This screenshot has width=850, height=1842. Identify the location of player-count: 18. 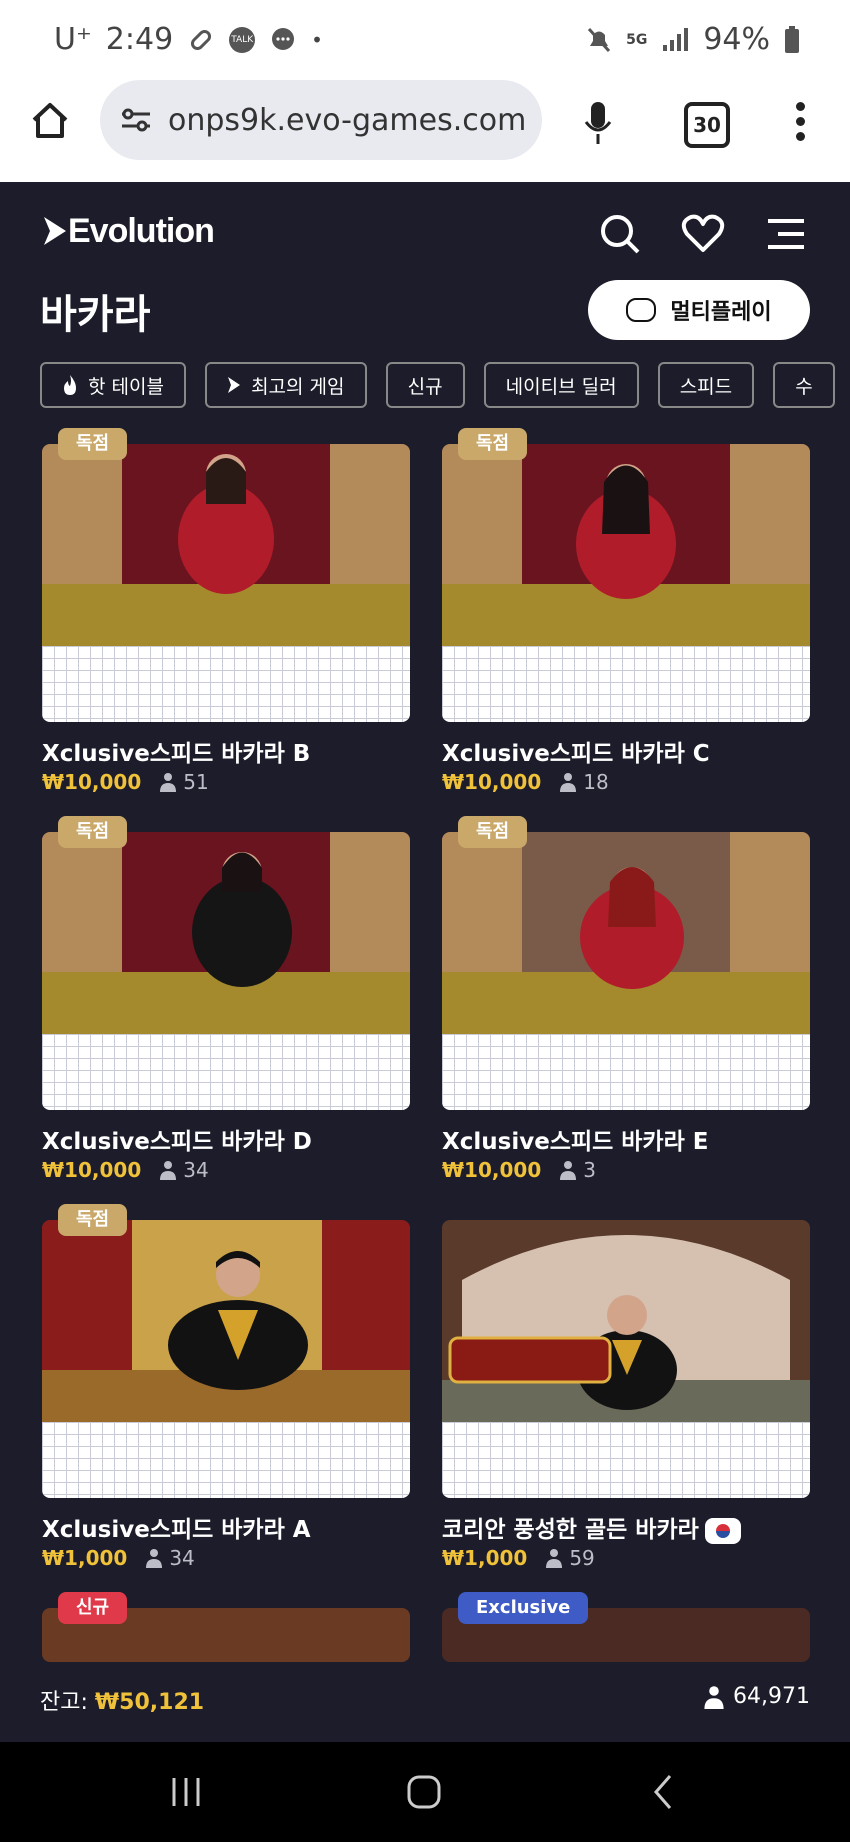
(584, 782).